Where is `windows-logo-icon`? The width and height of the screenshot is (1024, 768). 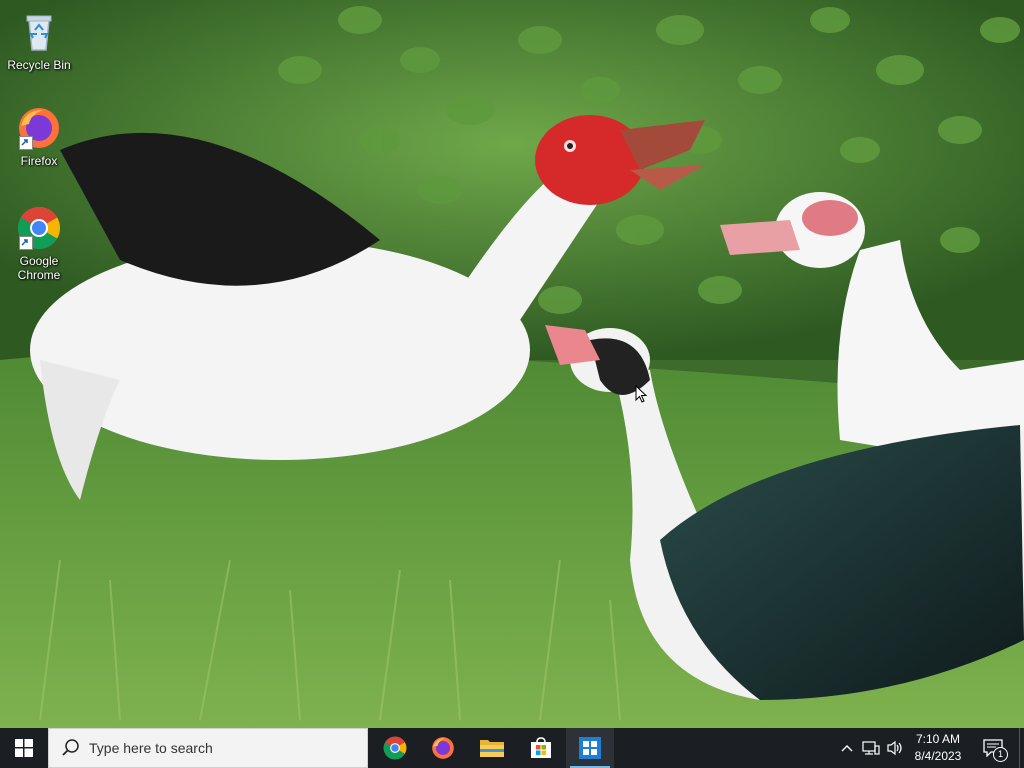
windows-logo-icon is located at coordinates (24, 748).